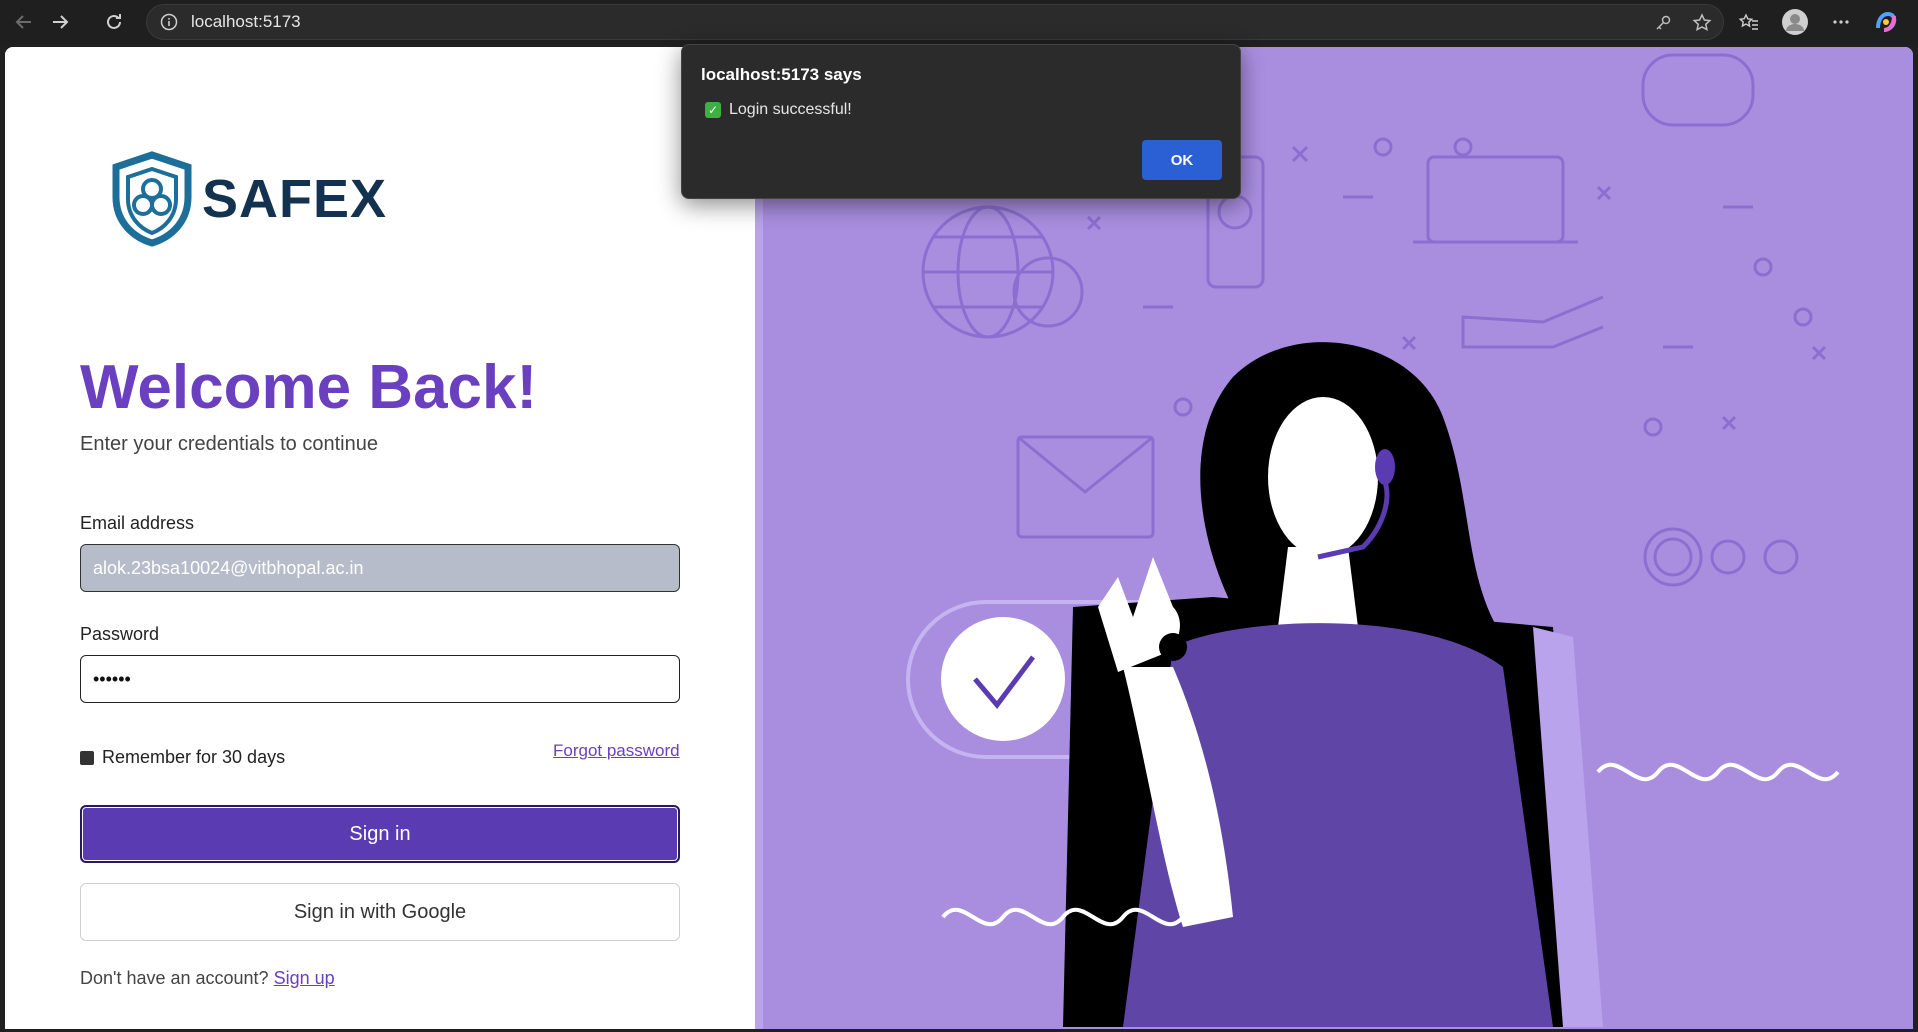  I want to click on check-circle, so click(1003, 679).